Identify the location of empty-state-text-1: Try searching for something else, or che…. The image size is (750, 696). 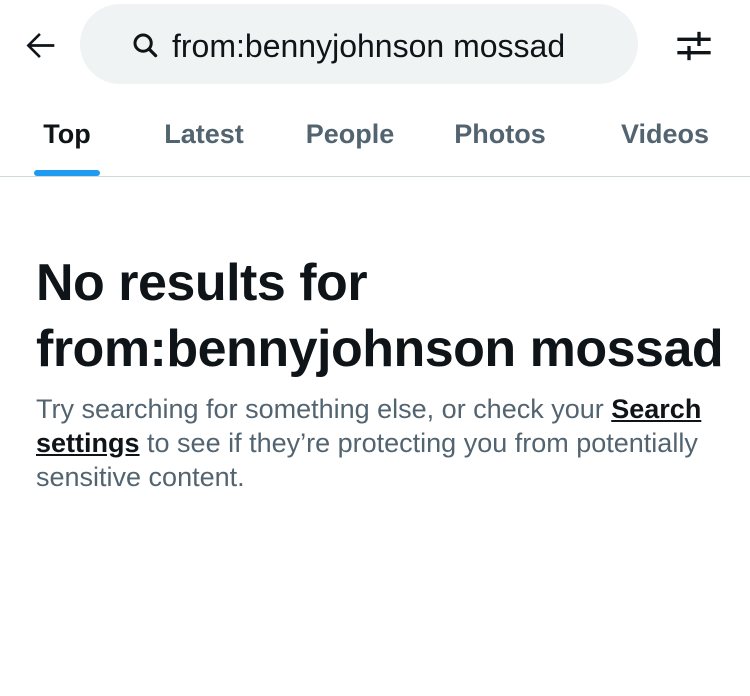
(324, 409).